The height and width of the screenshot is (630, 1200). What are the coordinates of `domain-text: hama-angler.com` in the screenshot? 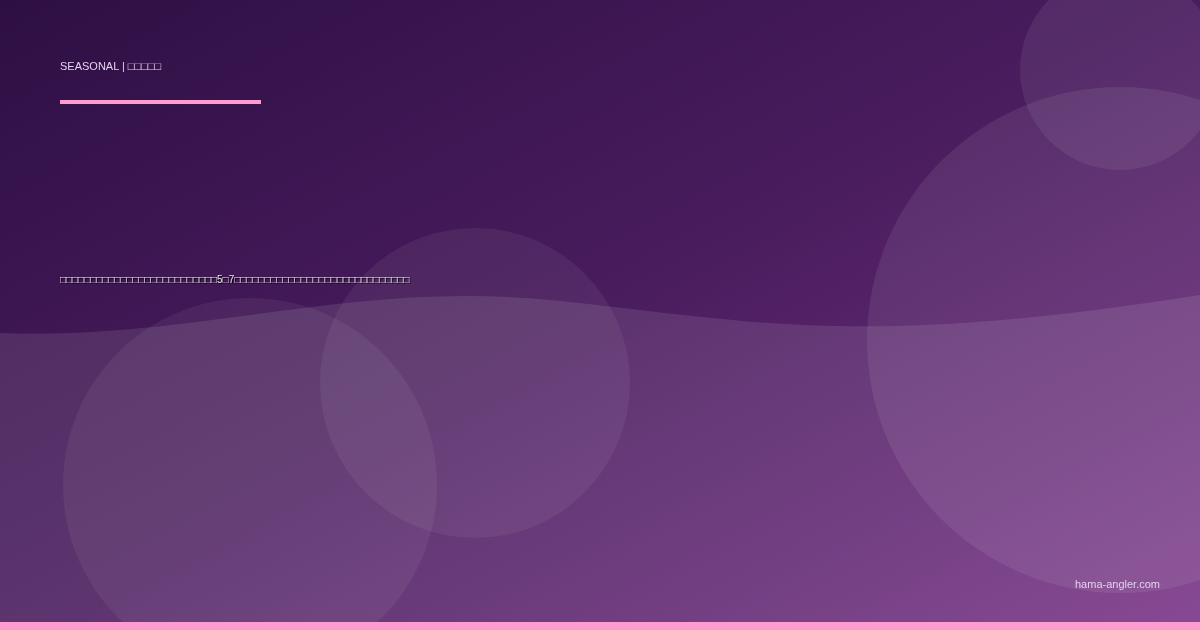 It's located at (1117, 584).